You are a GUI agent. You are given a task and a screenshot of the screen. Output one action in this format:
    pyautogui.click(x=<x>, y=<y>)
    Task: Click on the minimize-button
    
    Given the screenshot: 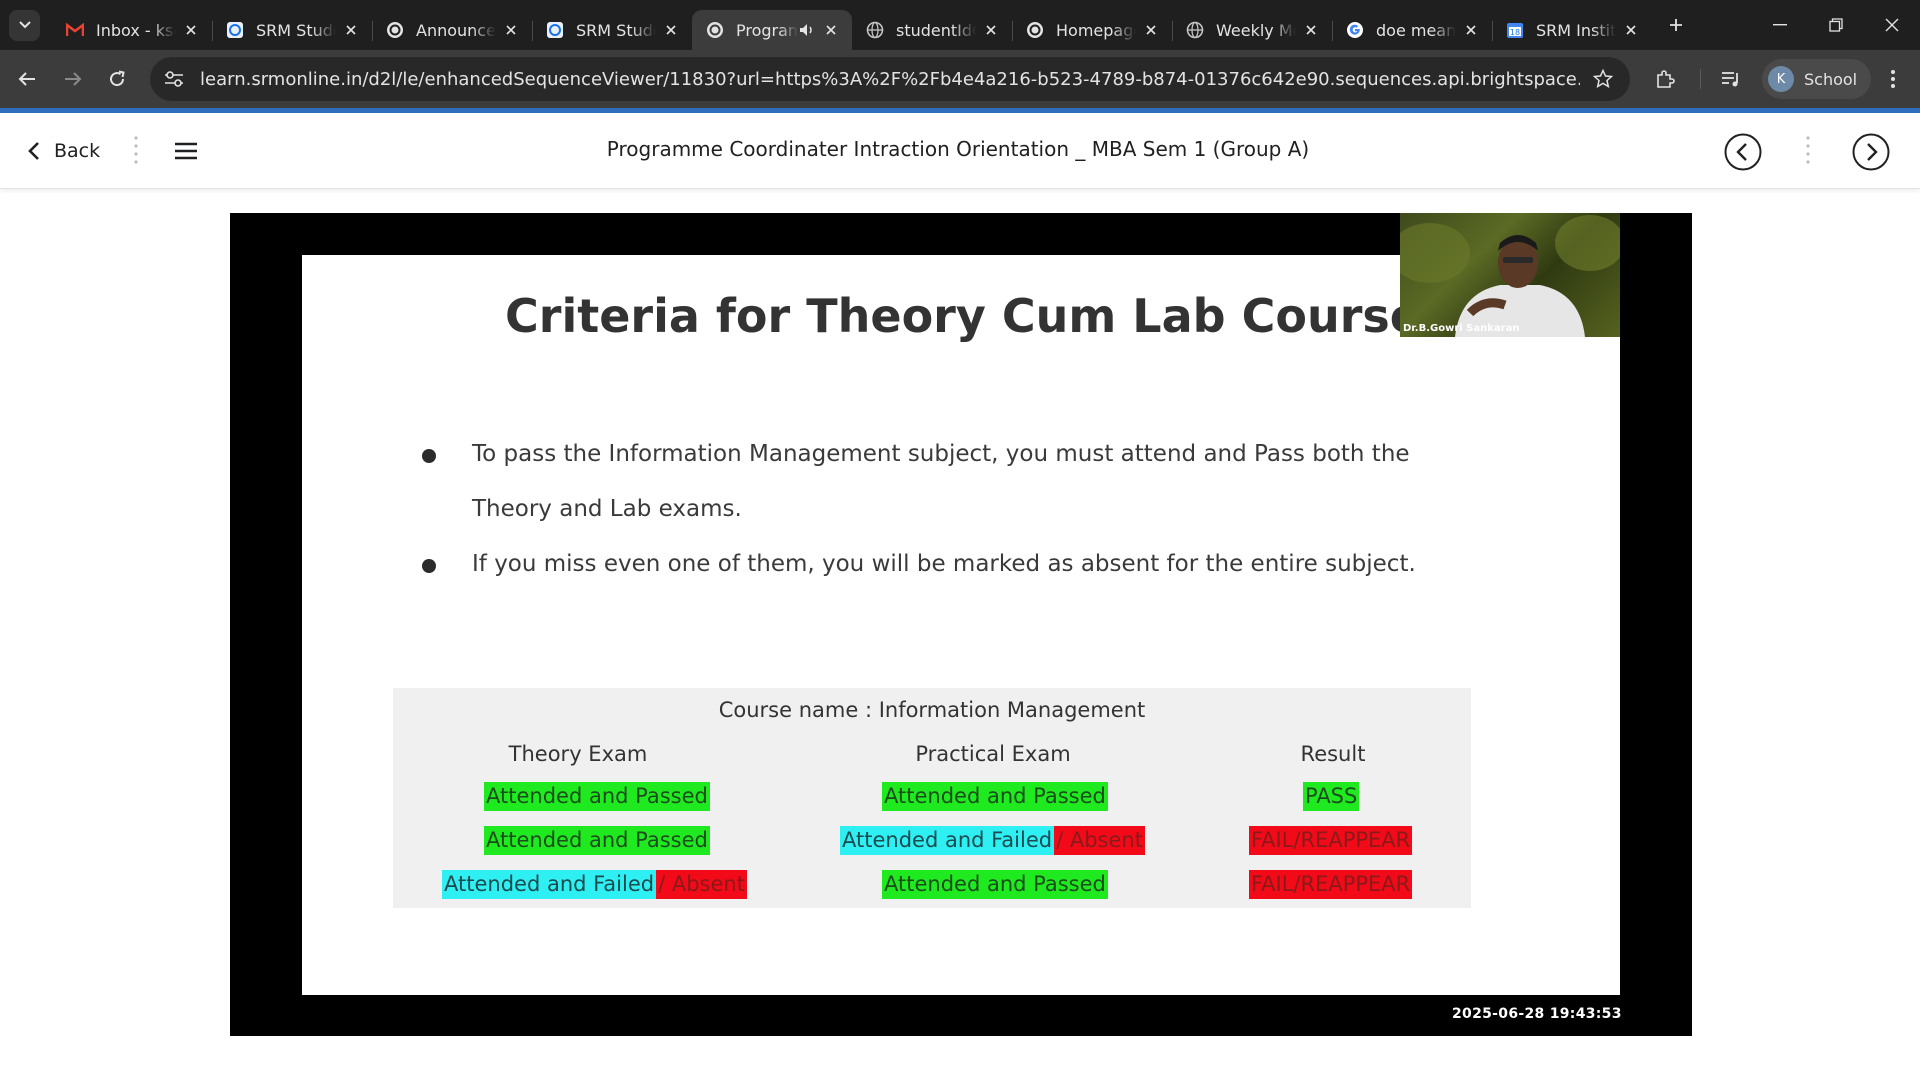 What is the action you would take?
    pyautogui.click(x=1780, y=25)
    